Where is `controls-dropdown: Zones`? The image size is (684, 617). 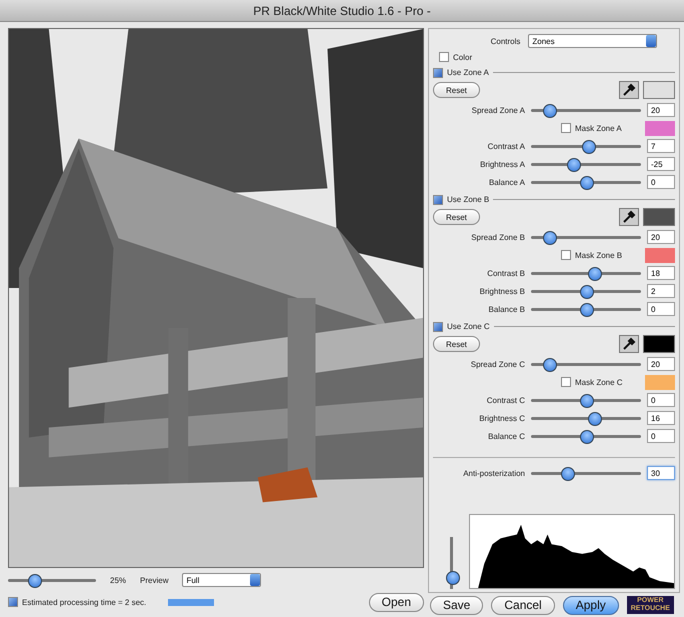 controls-dropdown: Zones is located at coordinates (593, 41).